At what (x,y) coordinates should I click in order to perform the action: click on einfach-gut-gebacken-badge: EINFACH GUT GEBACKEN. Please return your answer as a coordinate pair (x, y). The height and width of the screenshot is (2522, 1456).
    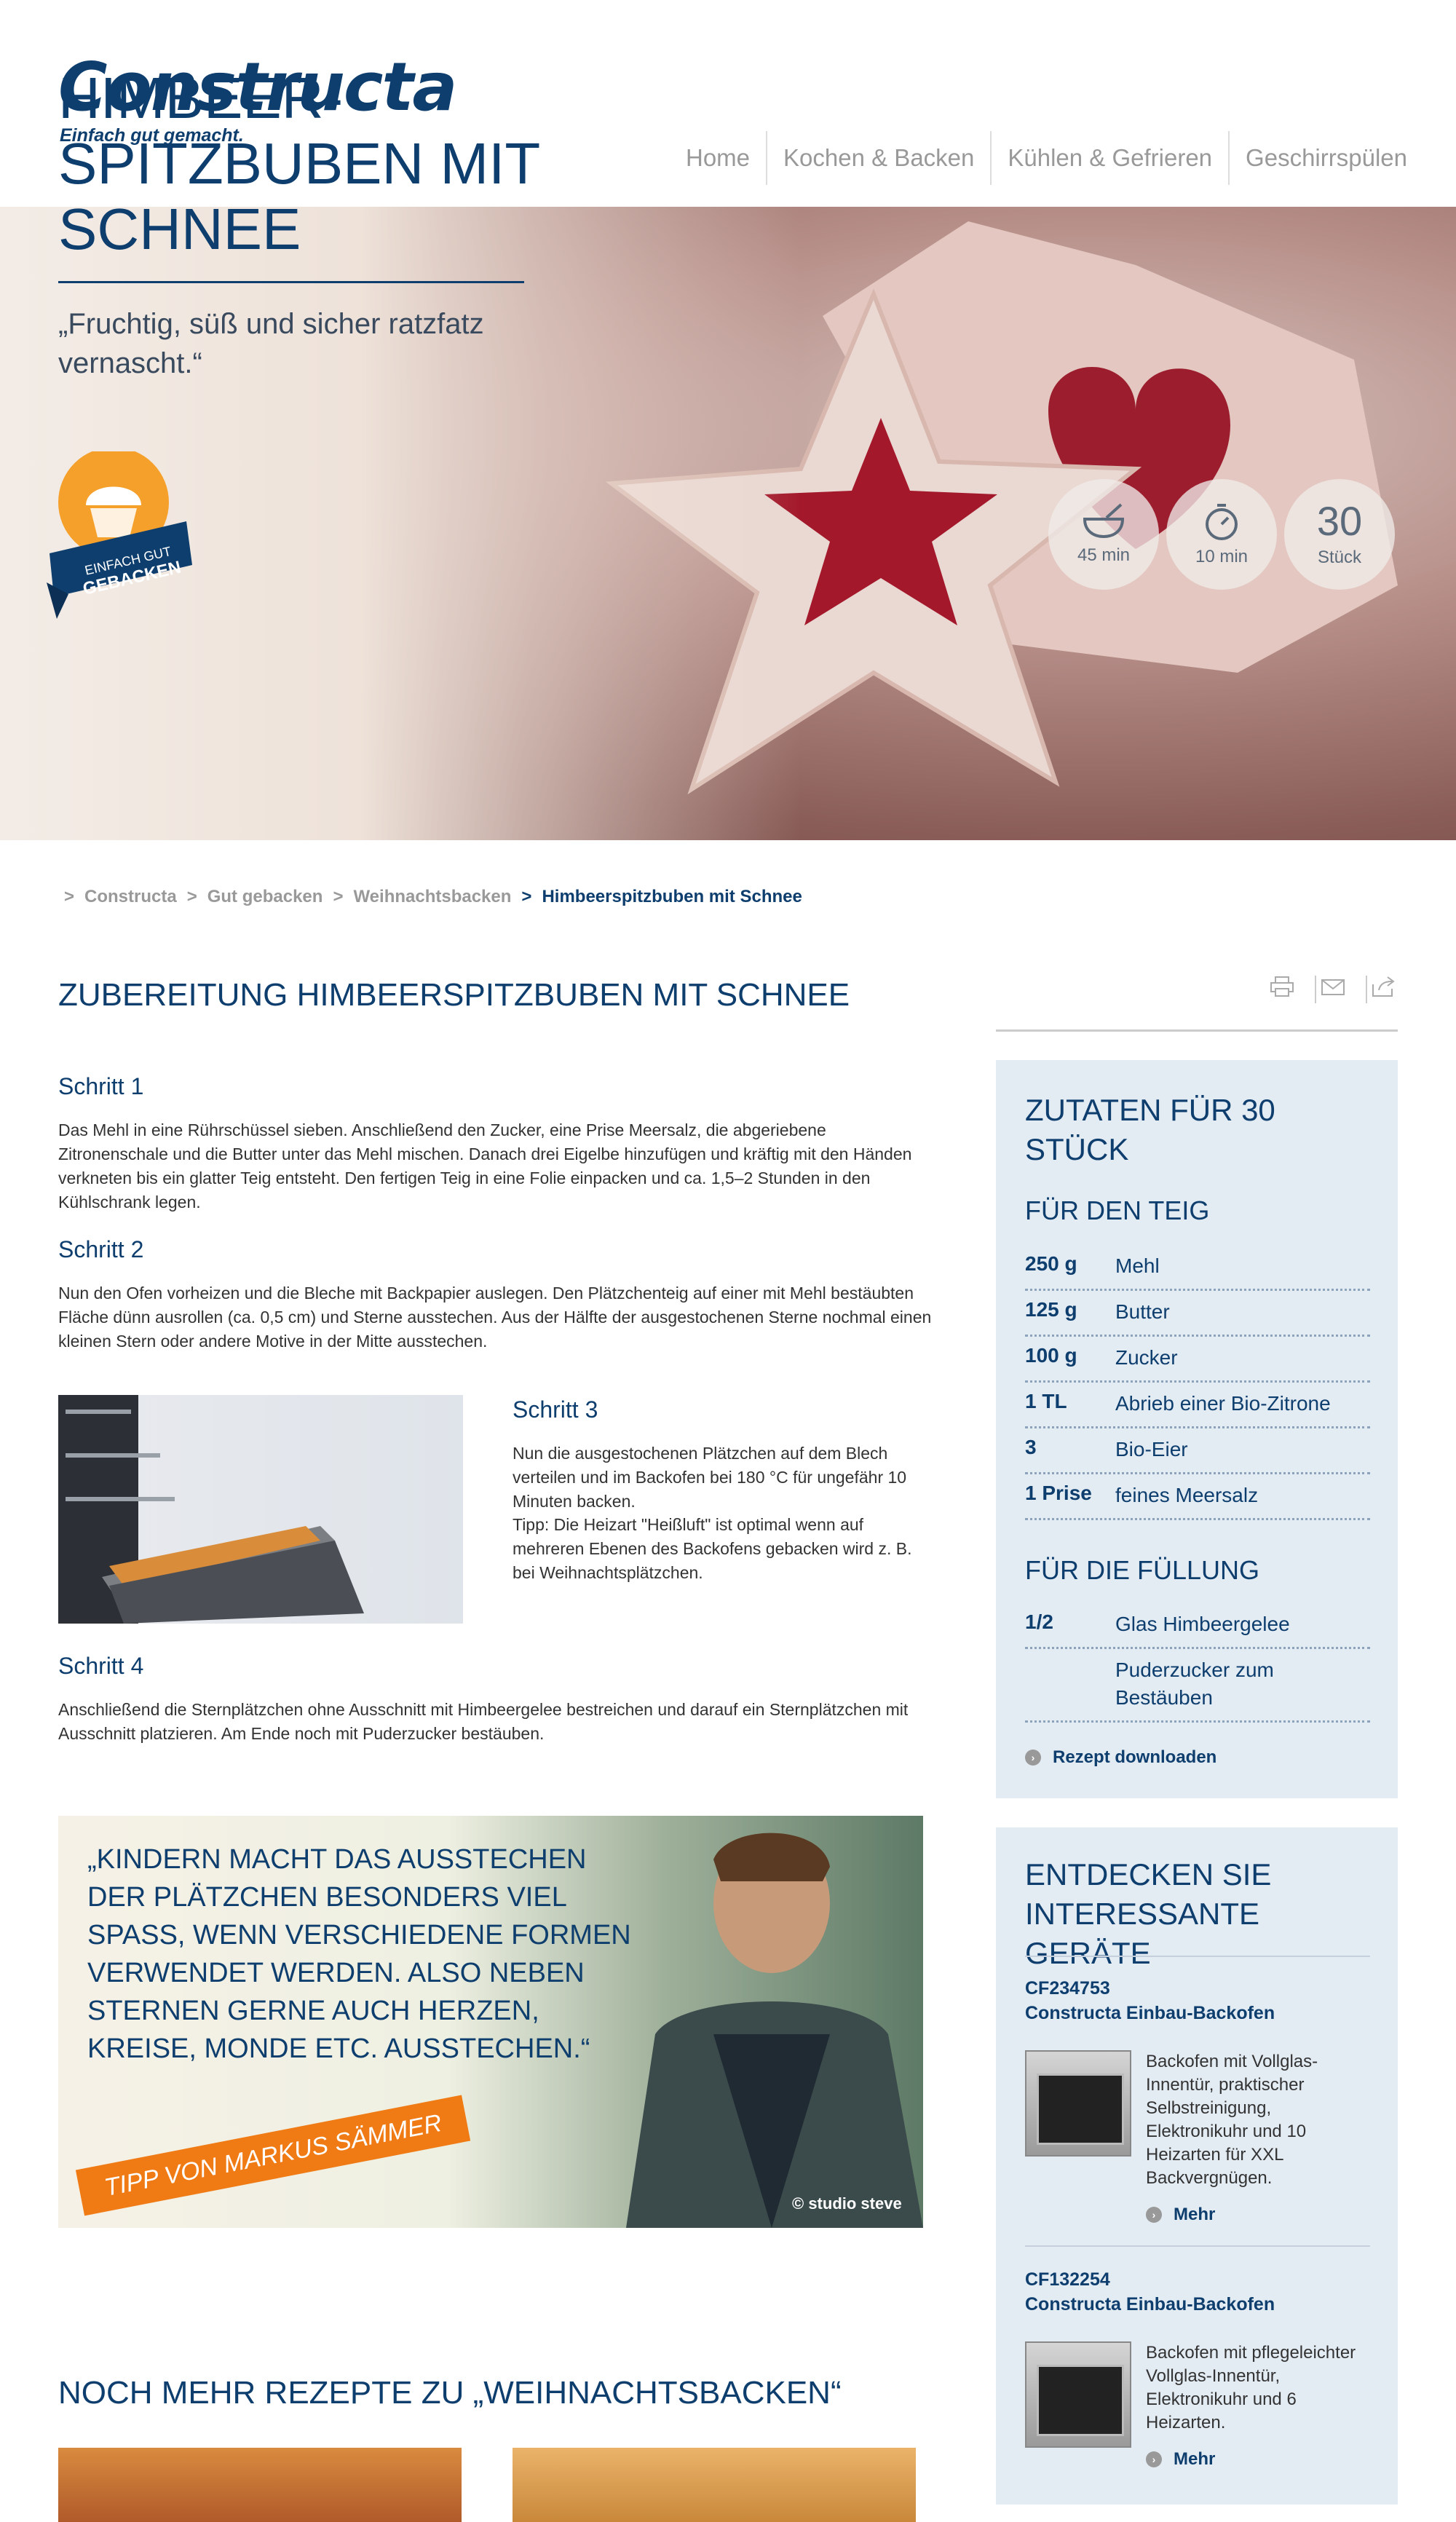
    Looking at the image, I should click on (119, 533).